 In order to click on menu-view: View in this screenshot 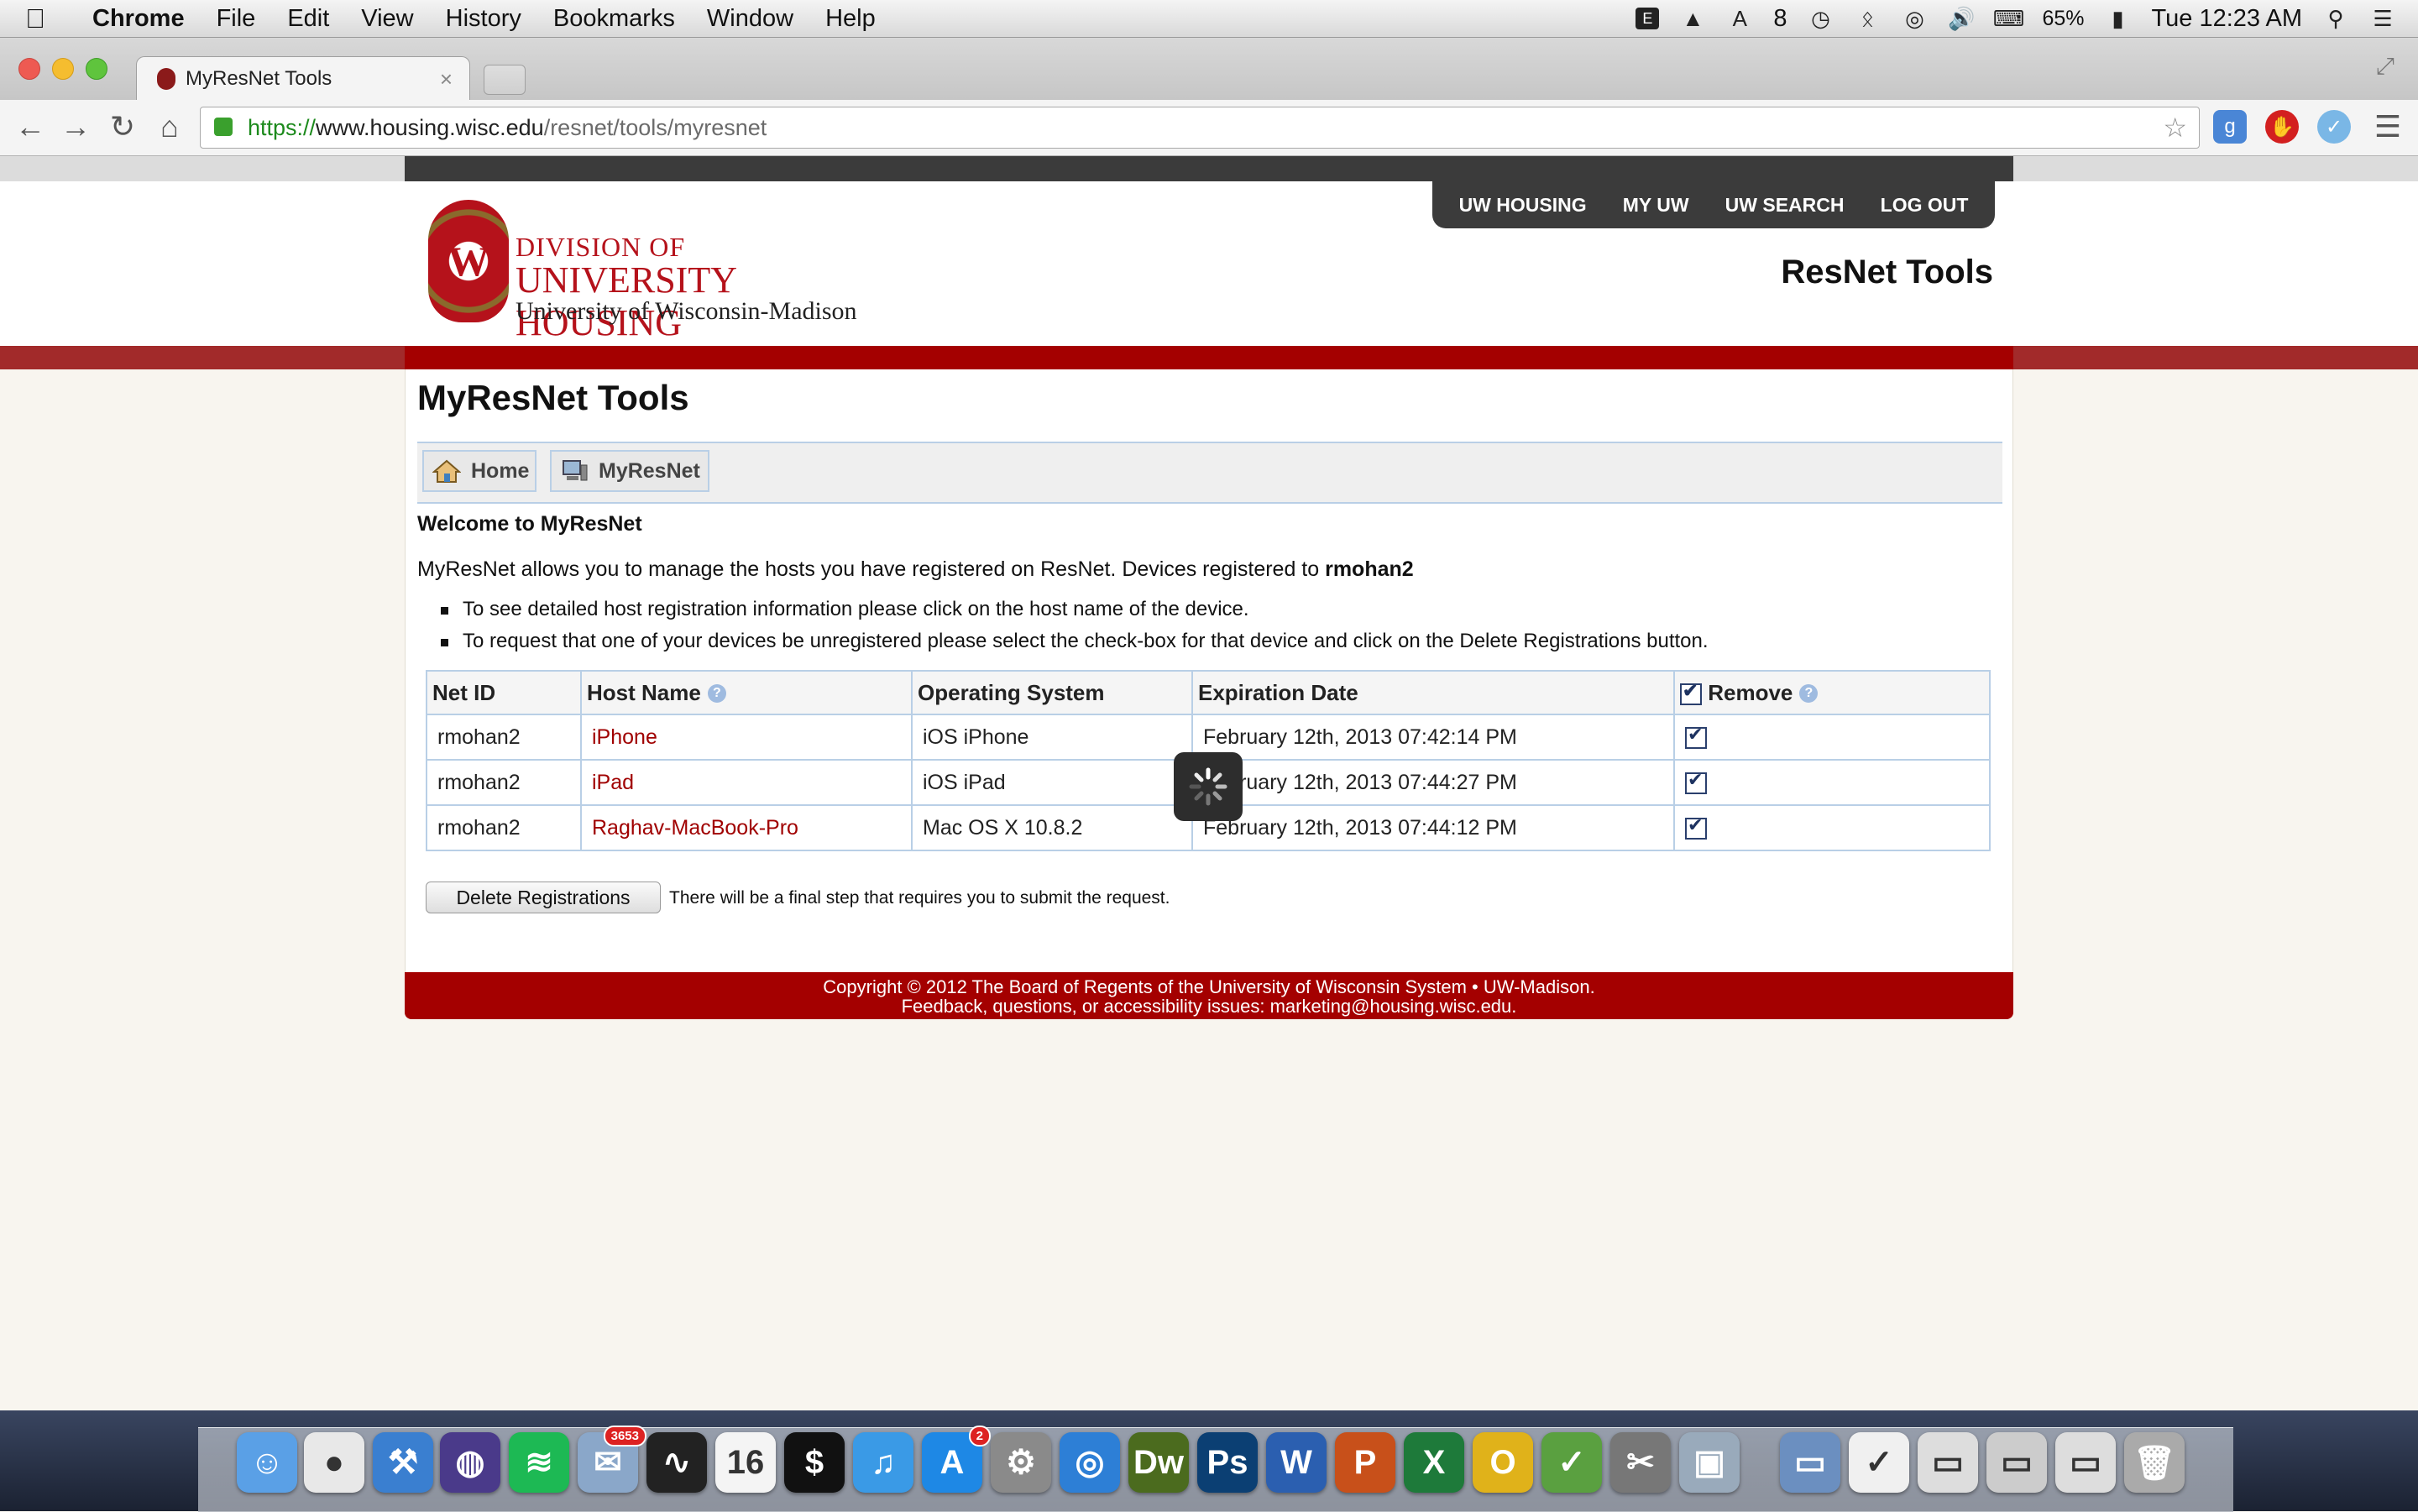, I will do `click(387, 19)`.